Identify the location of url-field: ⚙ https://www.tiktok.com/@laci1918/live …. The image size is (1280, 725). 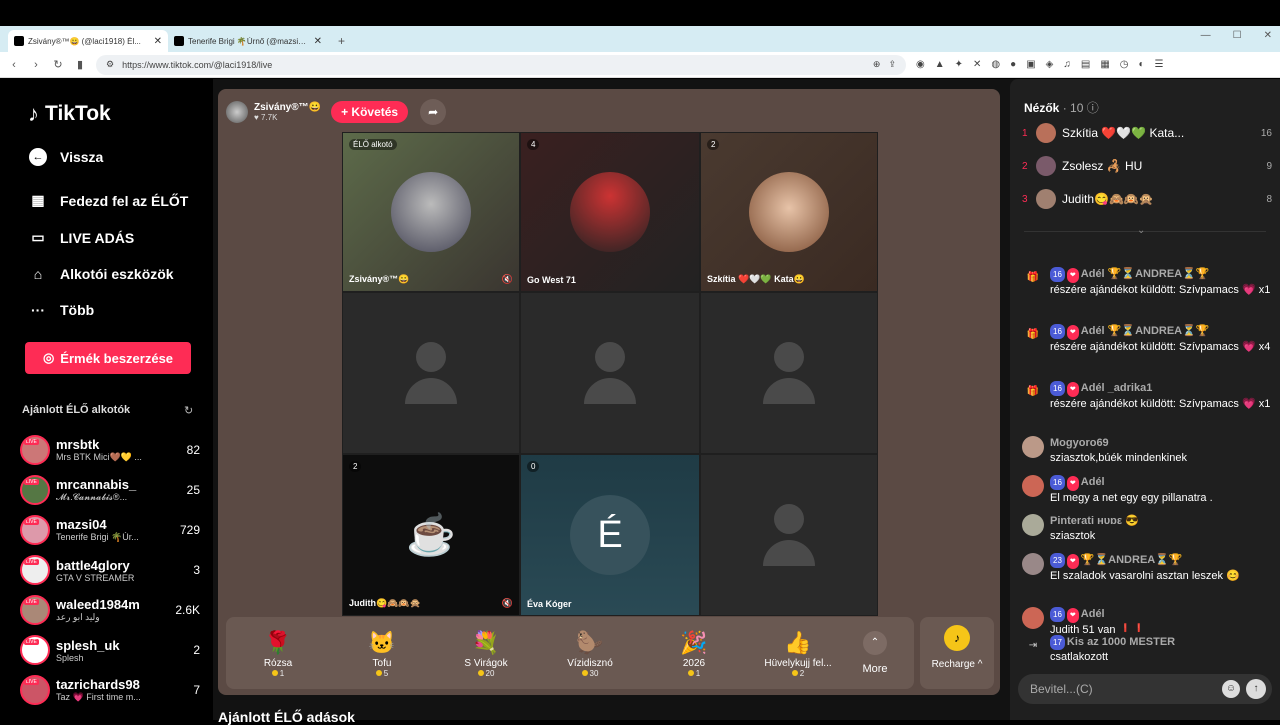
(501, 64).